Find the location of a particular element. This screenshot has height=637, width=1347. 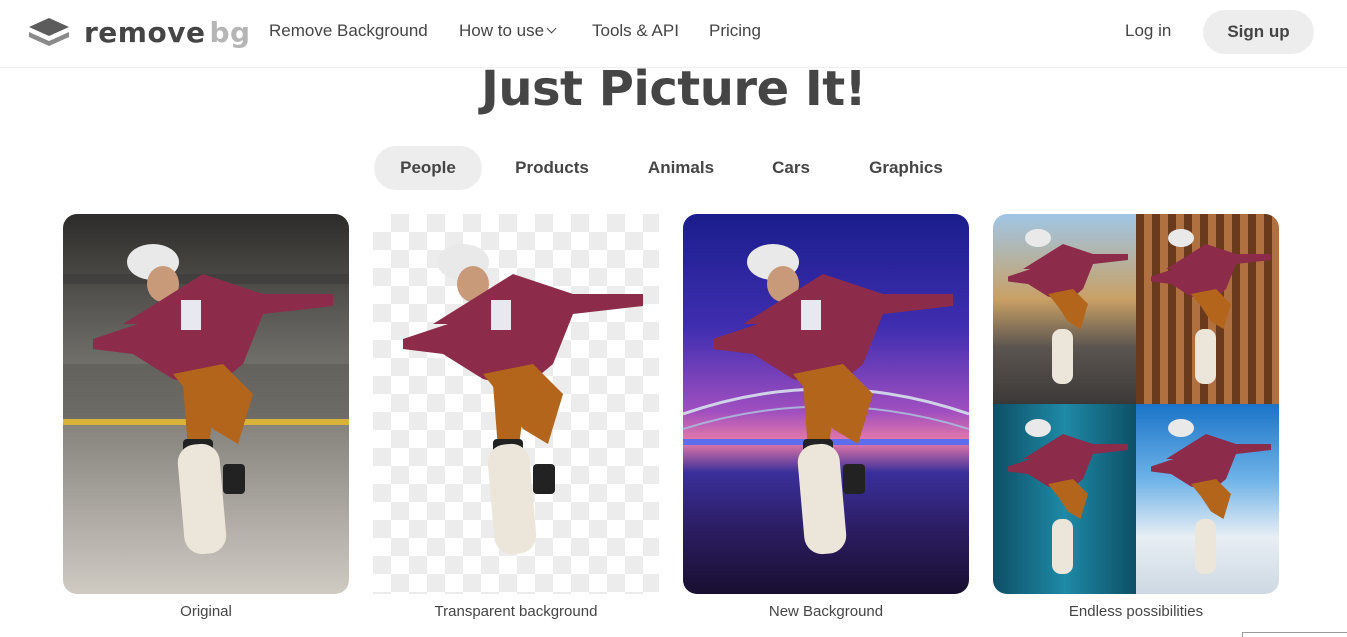

collage-tile-teal is located at coordinates (1064, 499).